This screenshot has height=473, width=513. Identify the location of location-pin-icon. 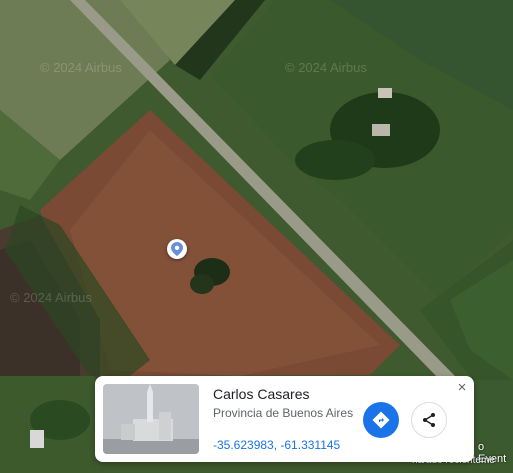
(177, 249).